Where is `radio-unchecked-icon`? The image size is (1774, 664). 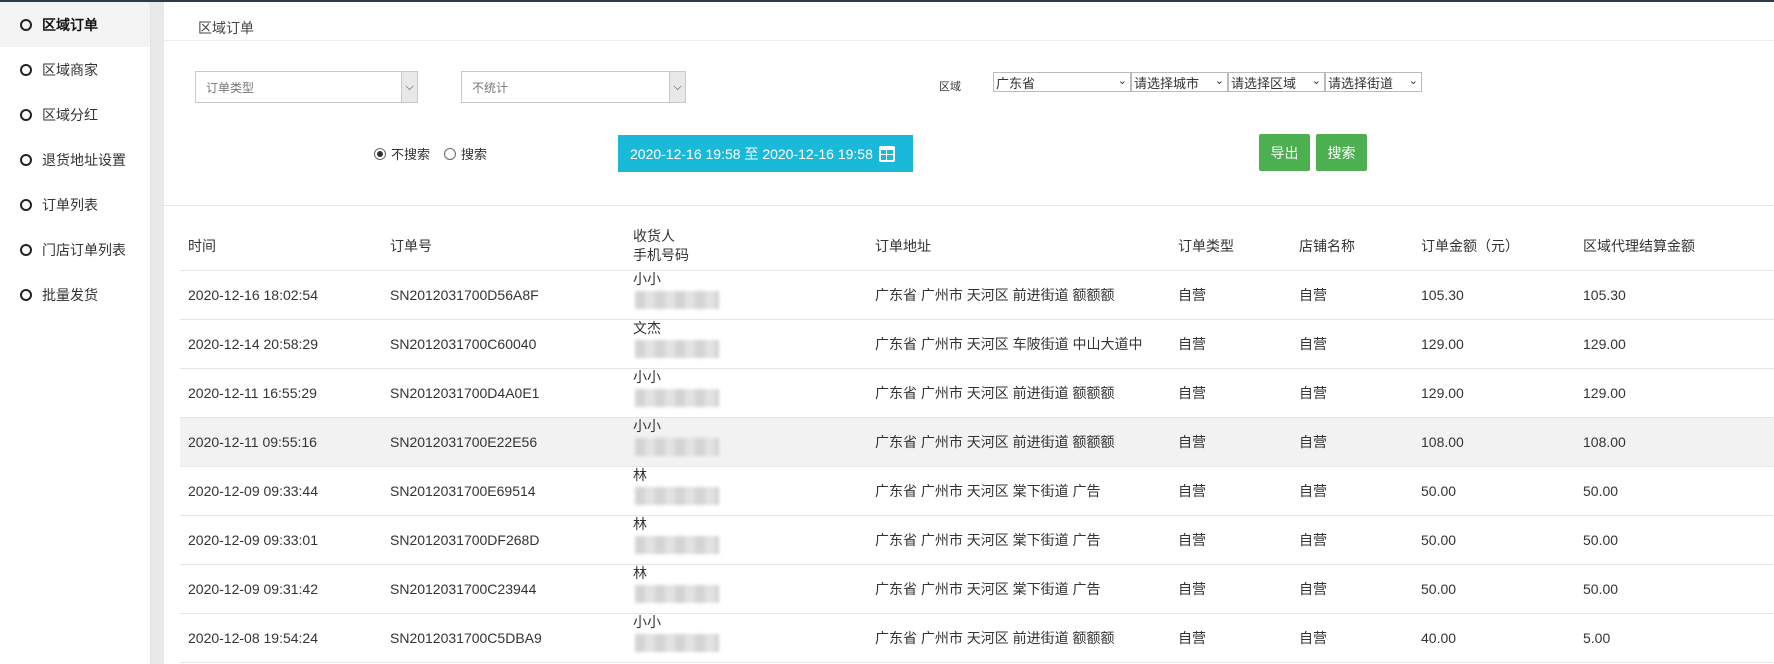
radio-unchecked-icon is located at coordinates (450, 153).